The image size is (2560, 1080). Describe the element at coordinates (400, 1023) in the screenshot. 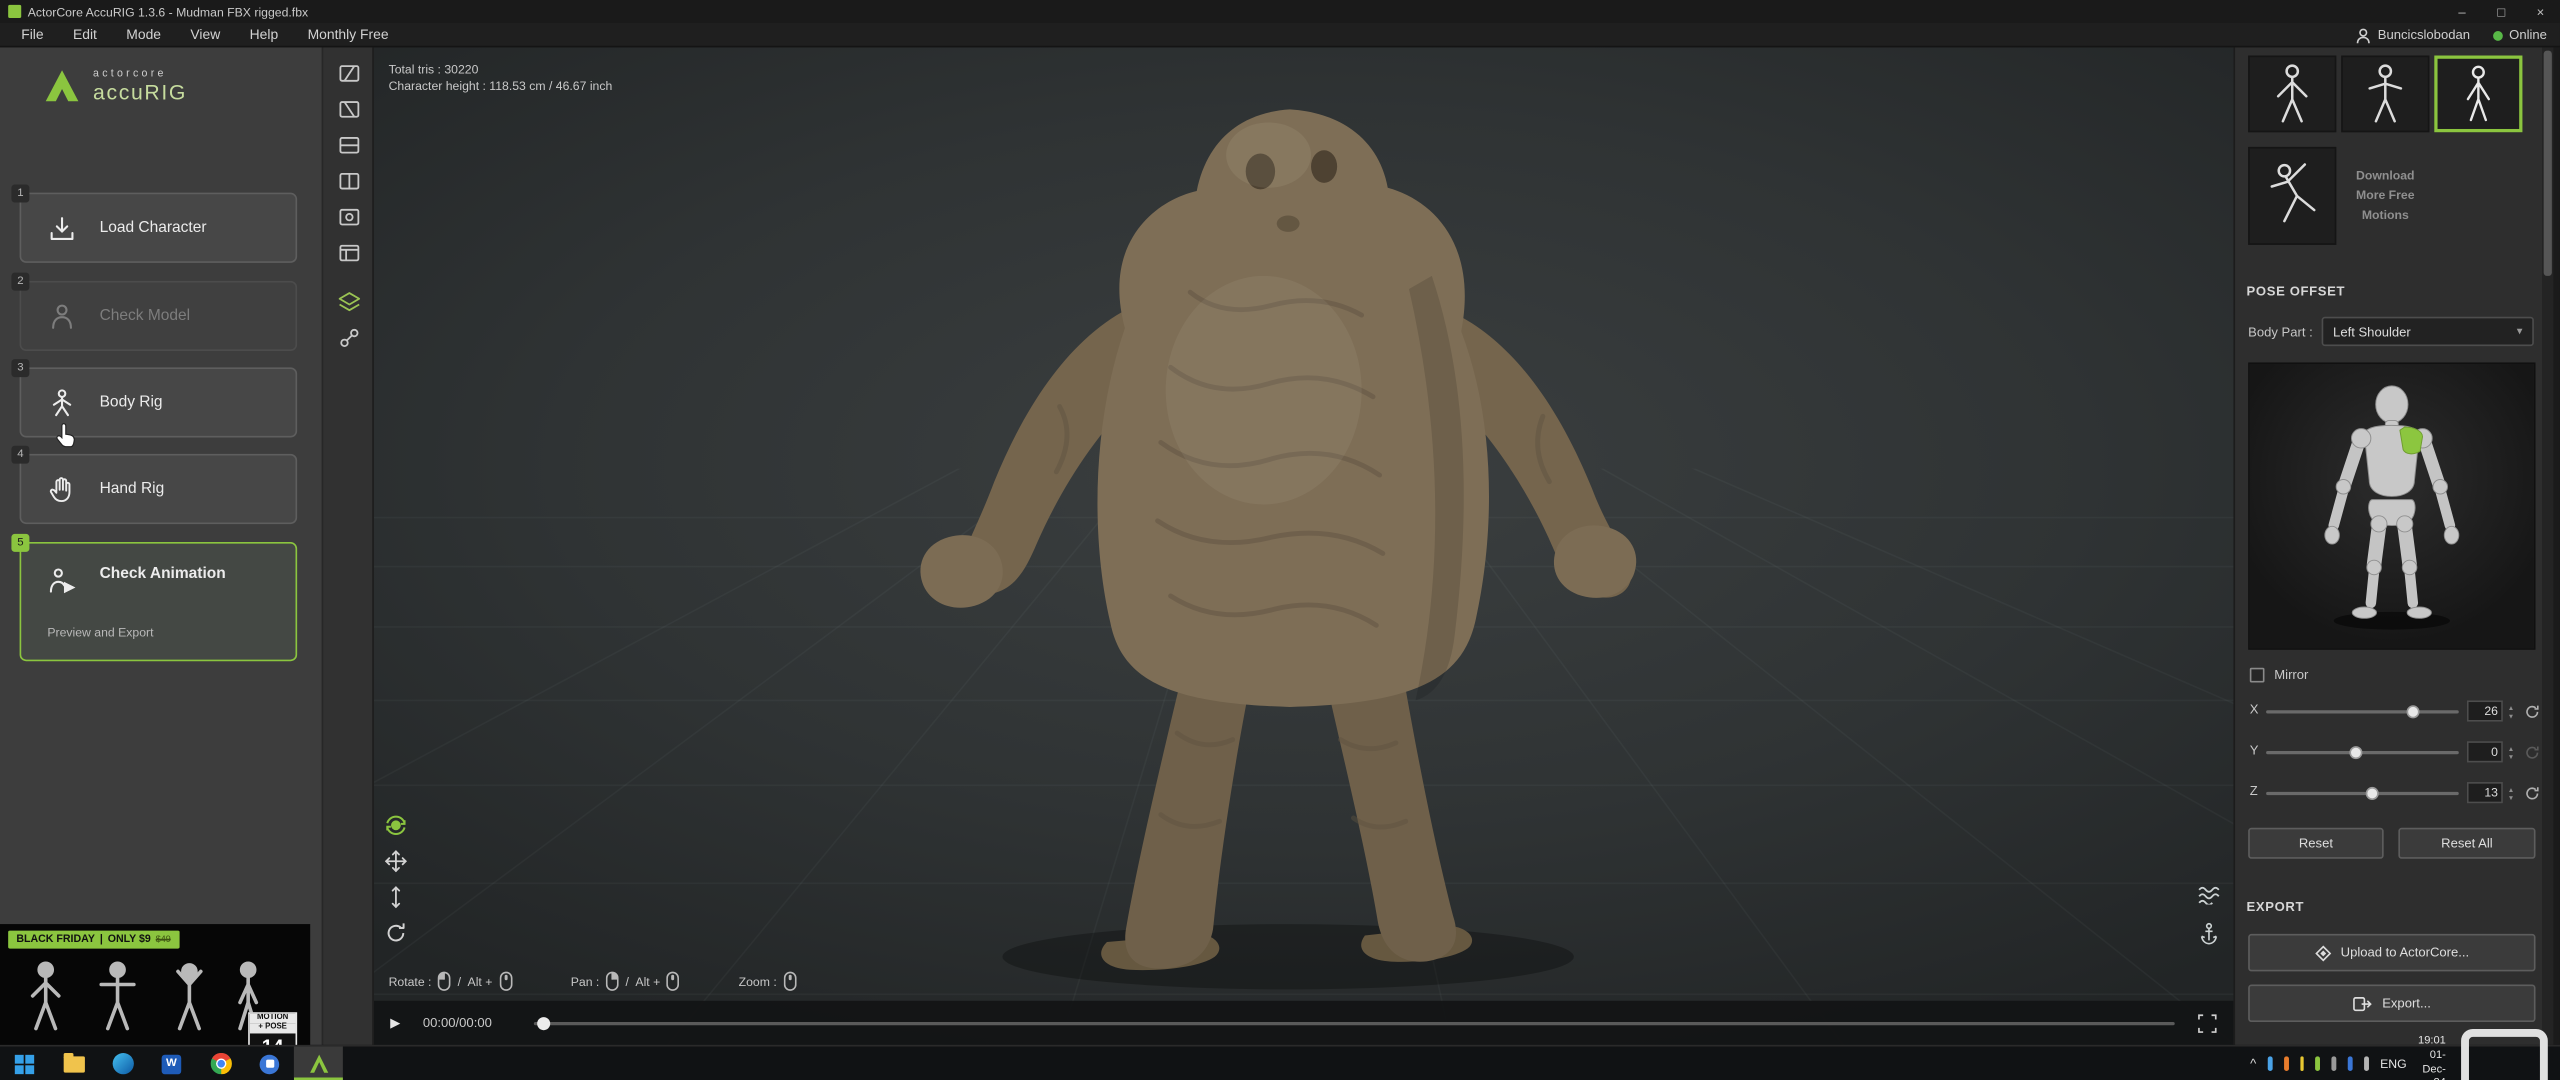

I see `play-button: ▶` at that location.